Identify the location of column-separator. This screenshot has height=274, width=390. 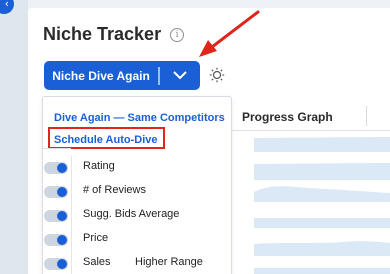
(366, 116).